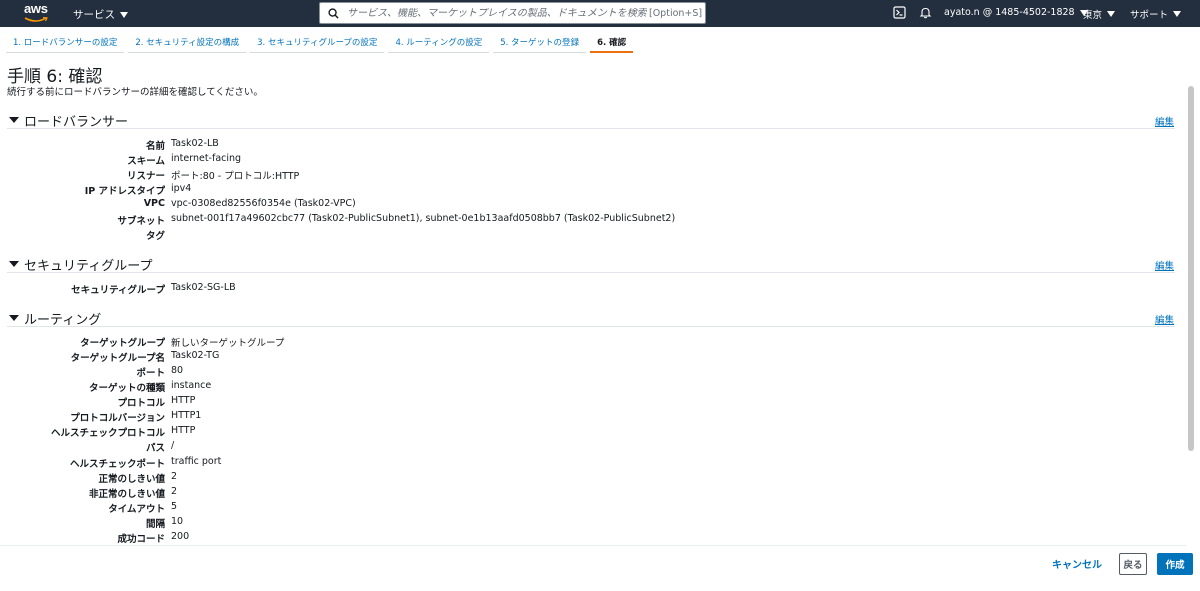  What do you see at coordinates (180, 536) in the screenshot?
I see `detail-value: 200` at bounding box center [180, 536].